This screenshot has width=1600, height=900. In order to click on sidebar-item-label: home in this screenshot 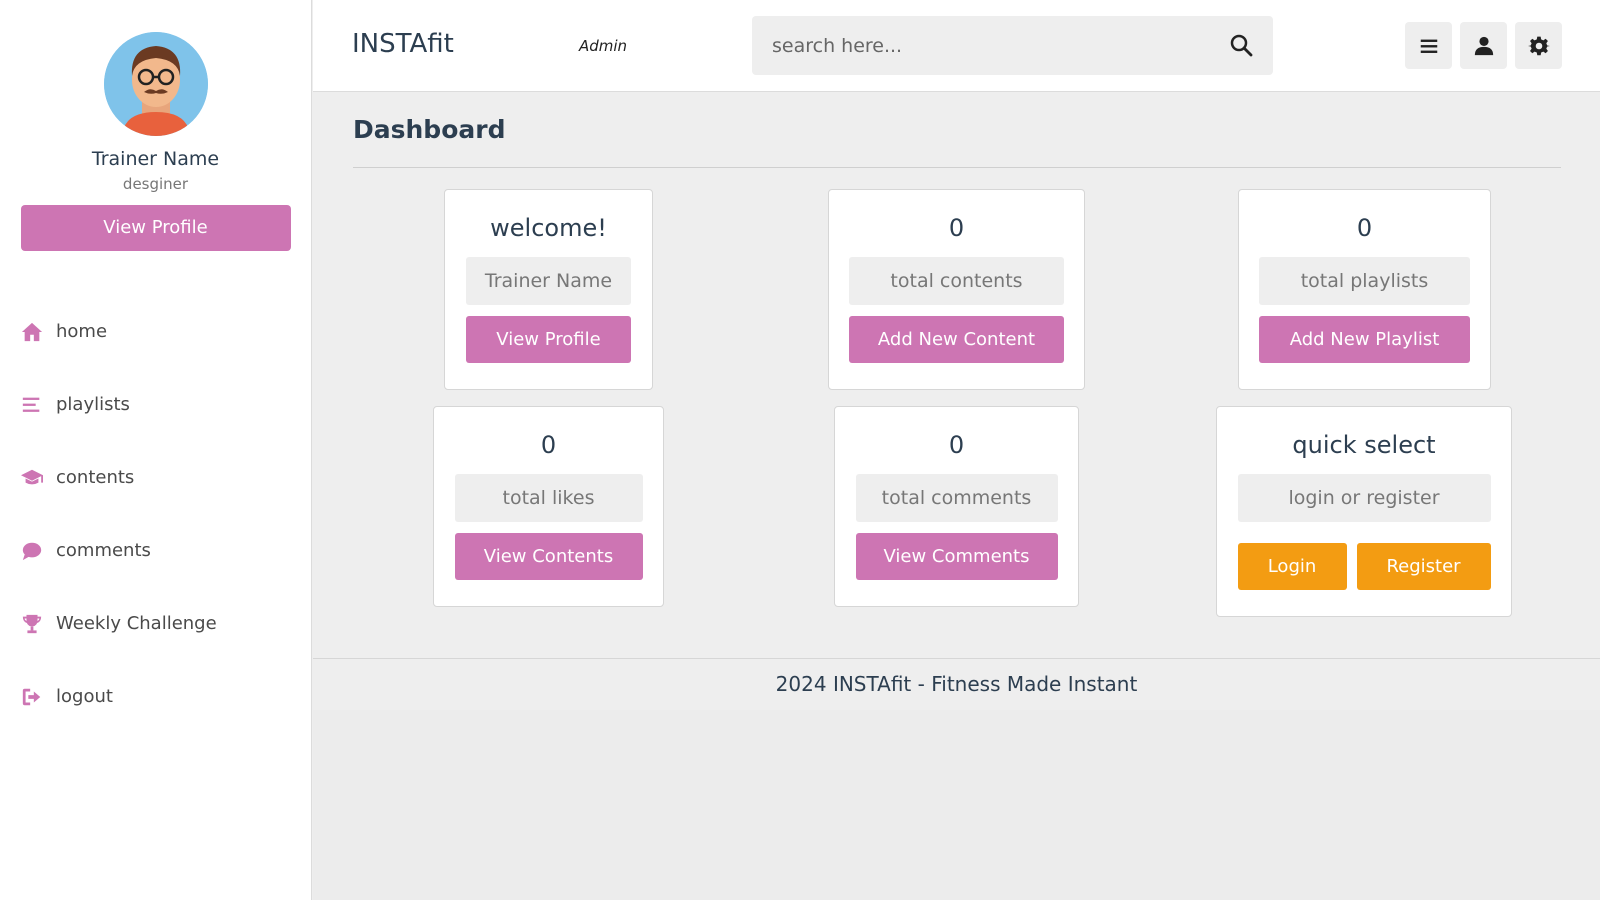, I will do `click(82, 331)`.